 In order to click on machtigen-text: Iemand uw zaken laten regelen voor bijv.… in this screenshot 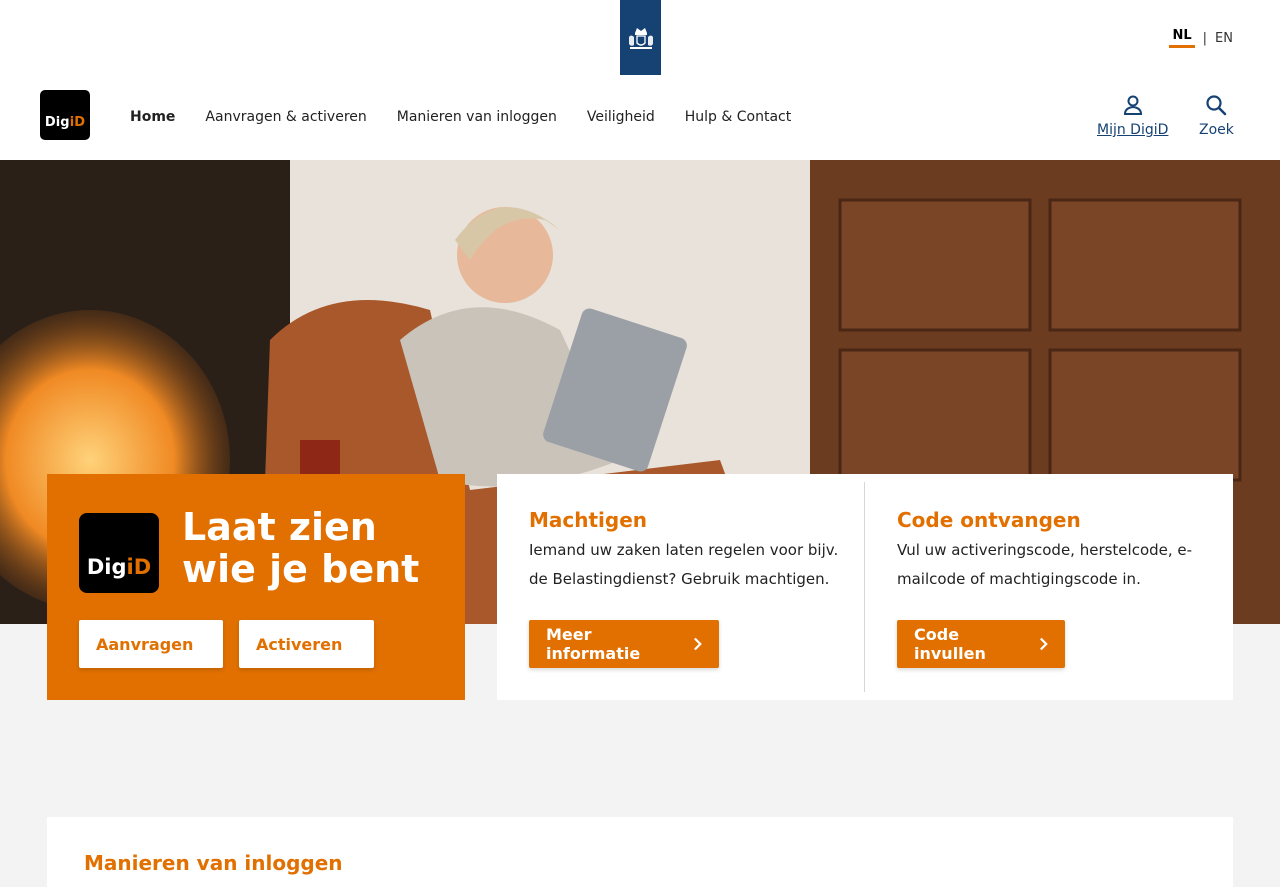, I will do `click(684, 564)`.